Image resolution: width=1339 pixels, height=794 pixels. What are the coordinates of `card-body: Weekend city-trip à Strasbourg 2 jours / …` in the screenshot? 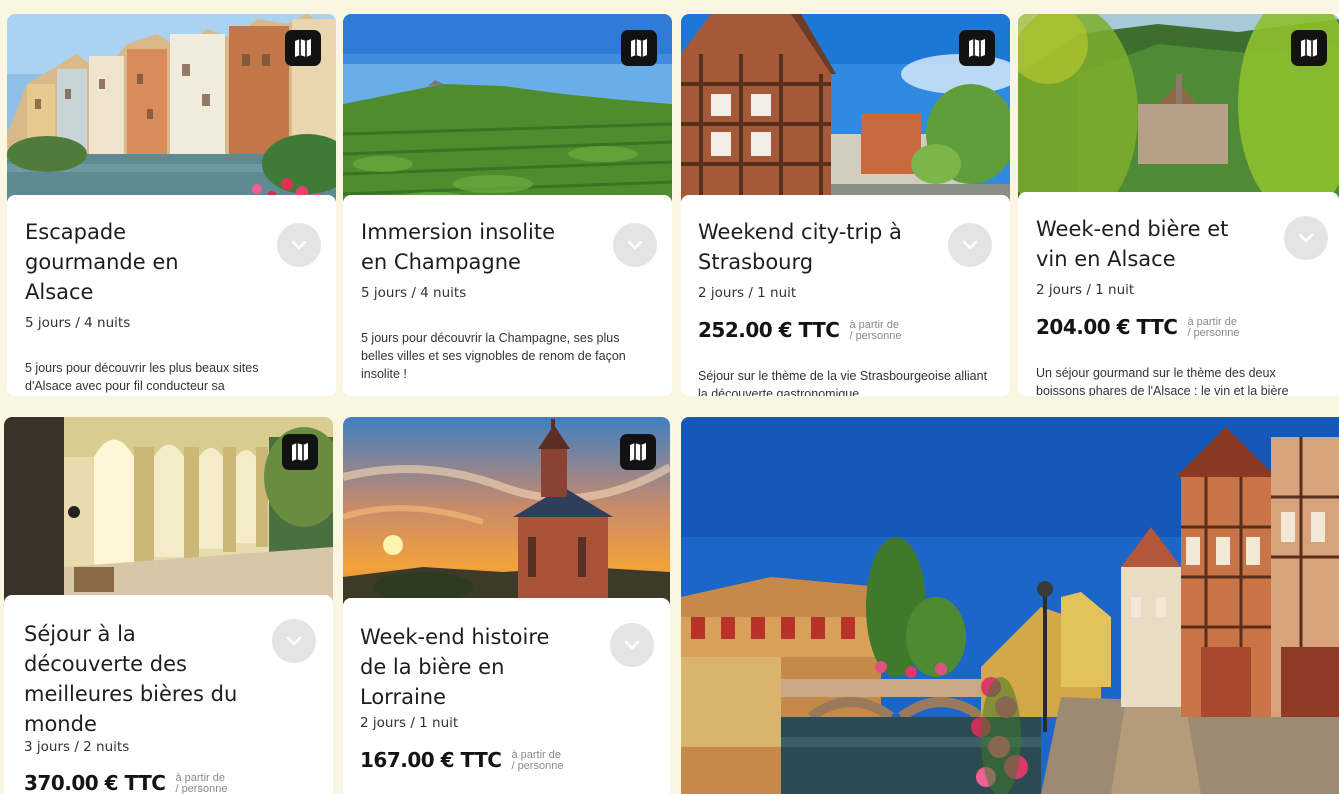 It's located at (845, 295).